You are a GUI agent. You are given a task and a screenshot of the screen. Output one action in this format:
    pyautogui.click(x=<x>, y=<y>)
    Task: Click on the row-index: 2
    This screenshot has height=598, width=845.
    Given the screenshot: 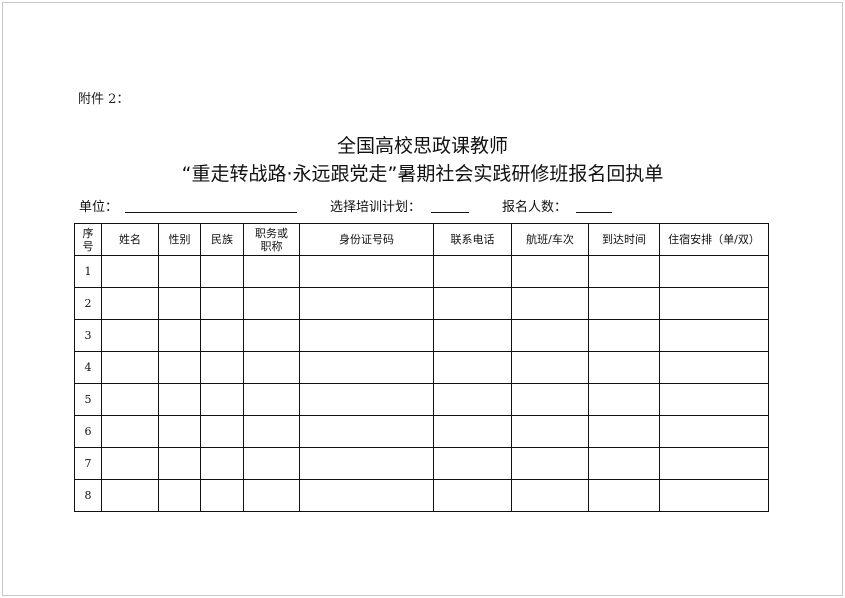 What is the action you would take?
    pyautogui.click(x=88, y=303)
    